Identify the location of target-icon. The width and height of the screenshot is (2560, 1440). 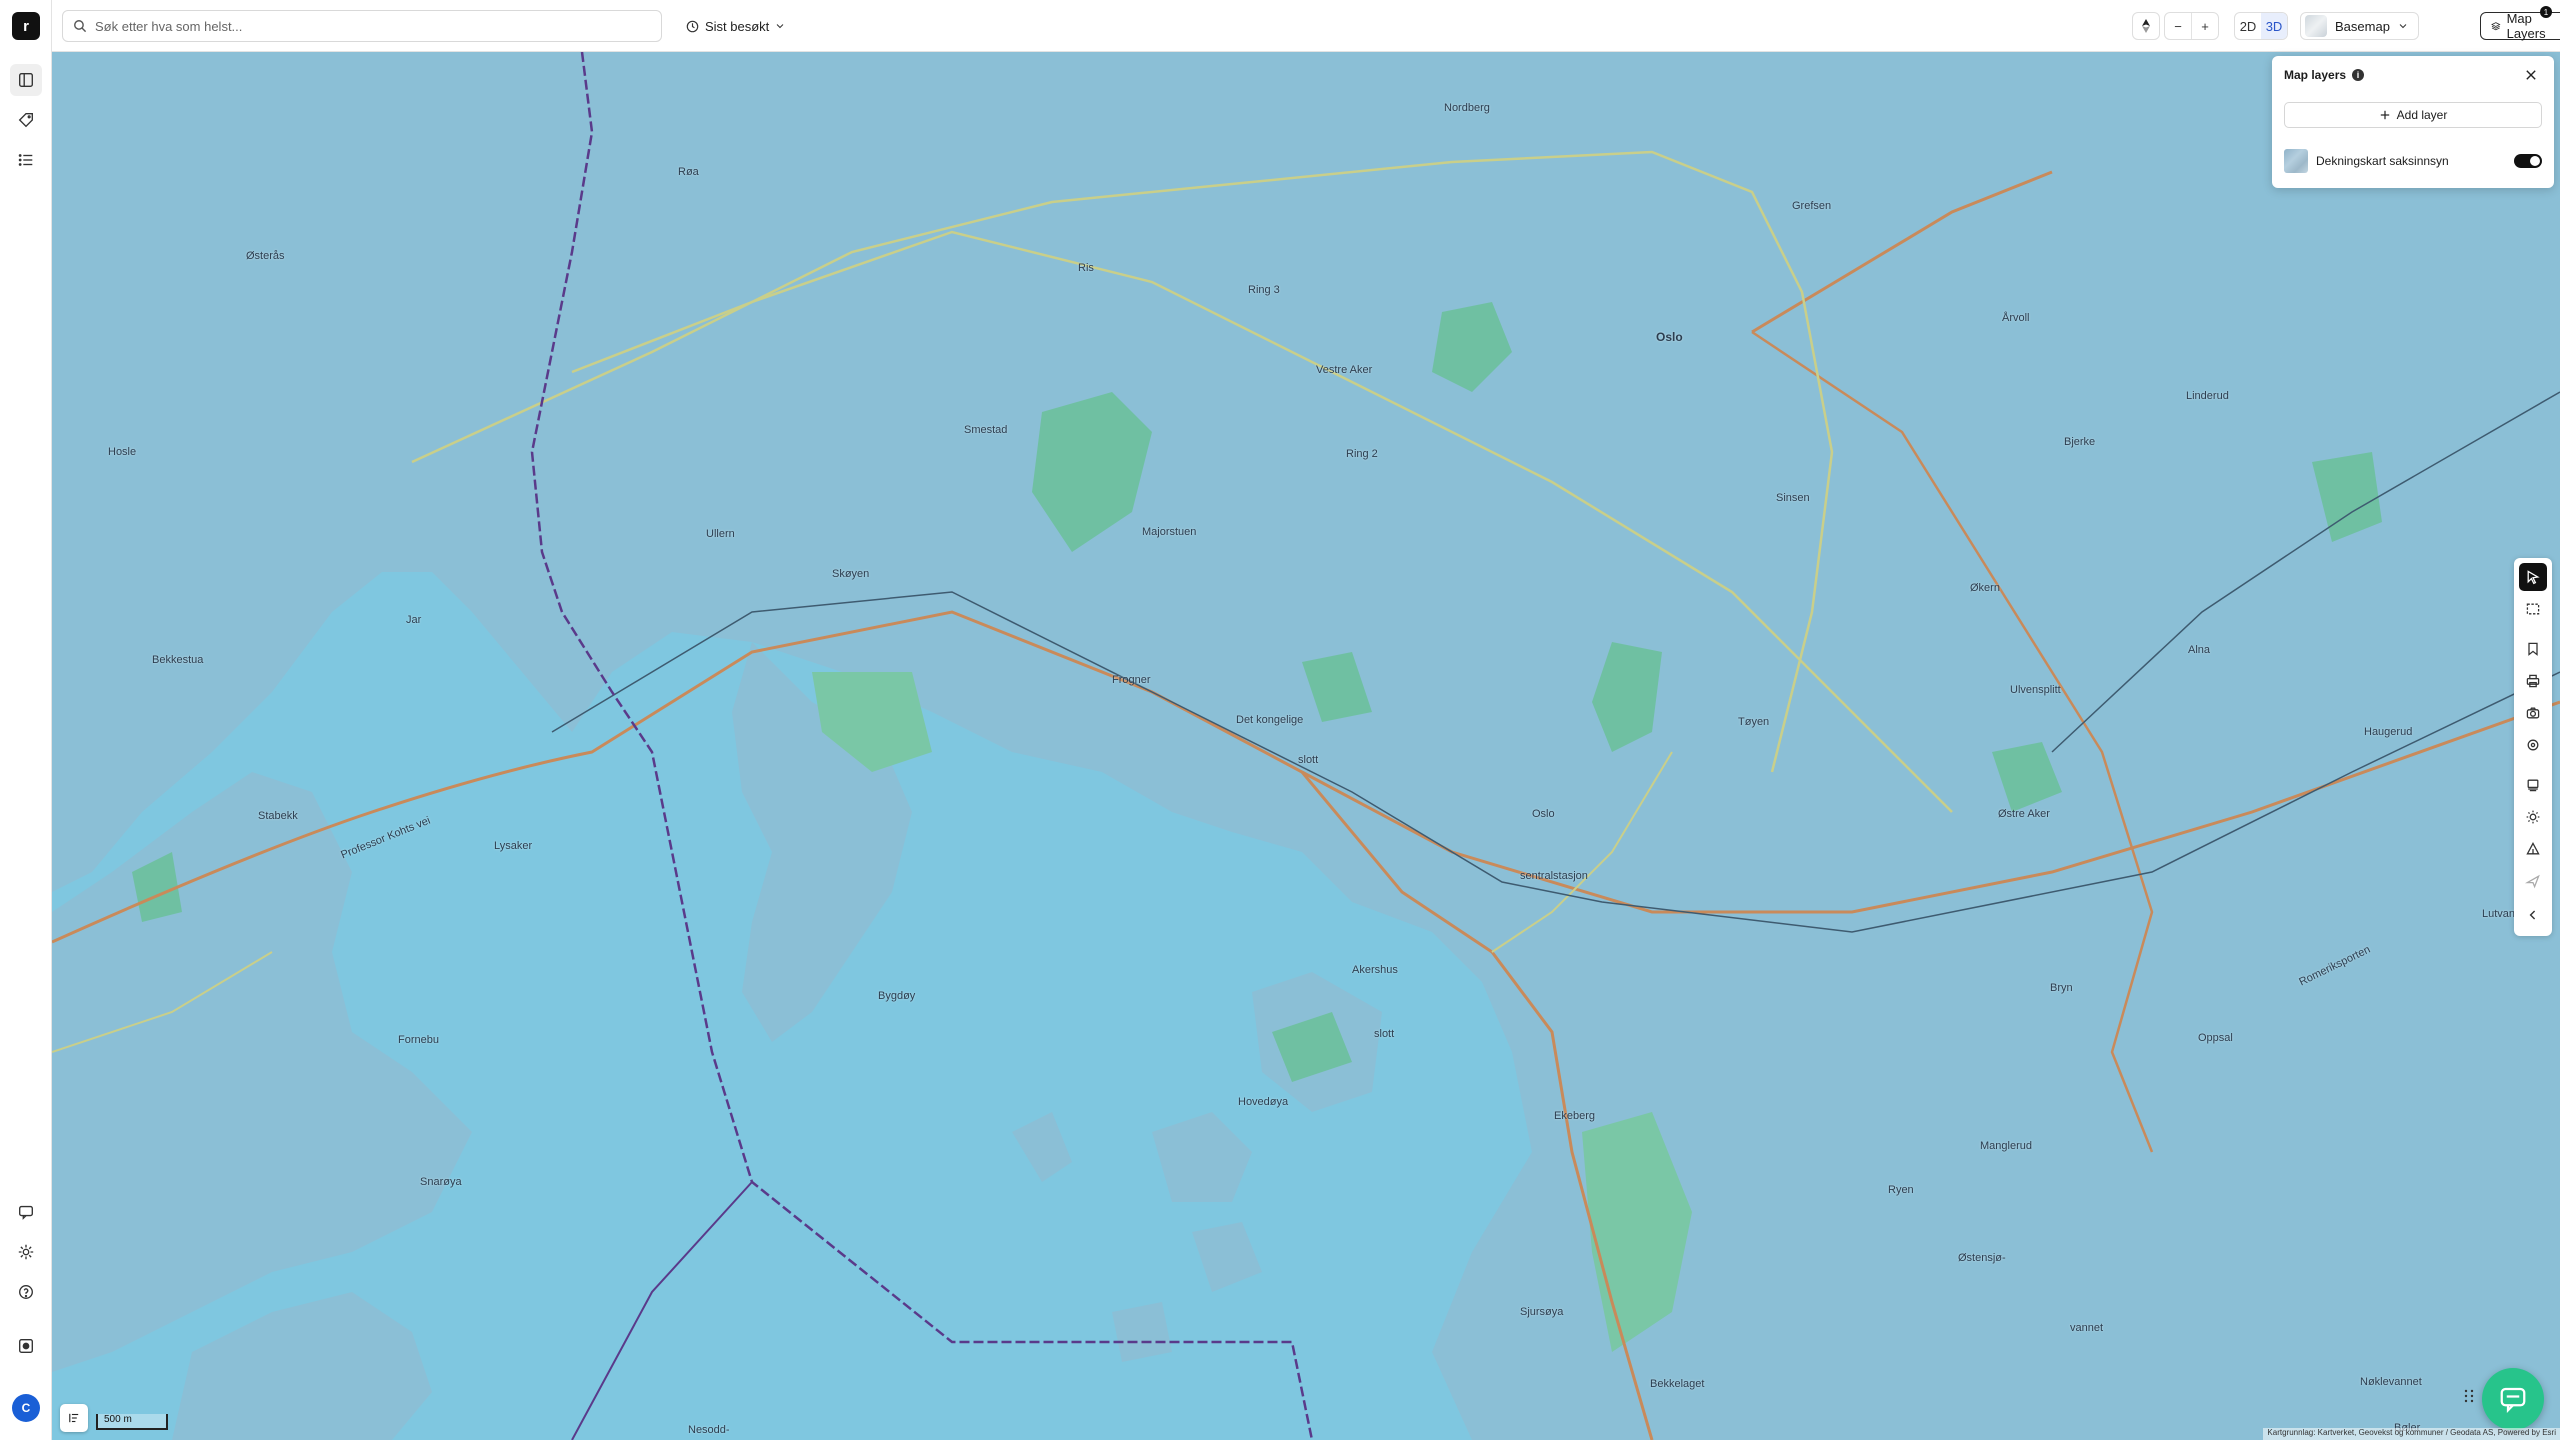
(2533, 745).